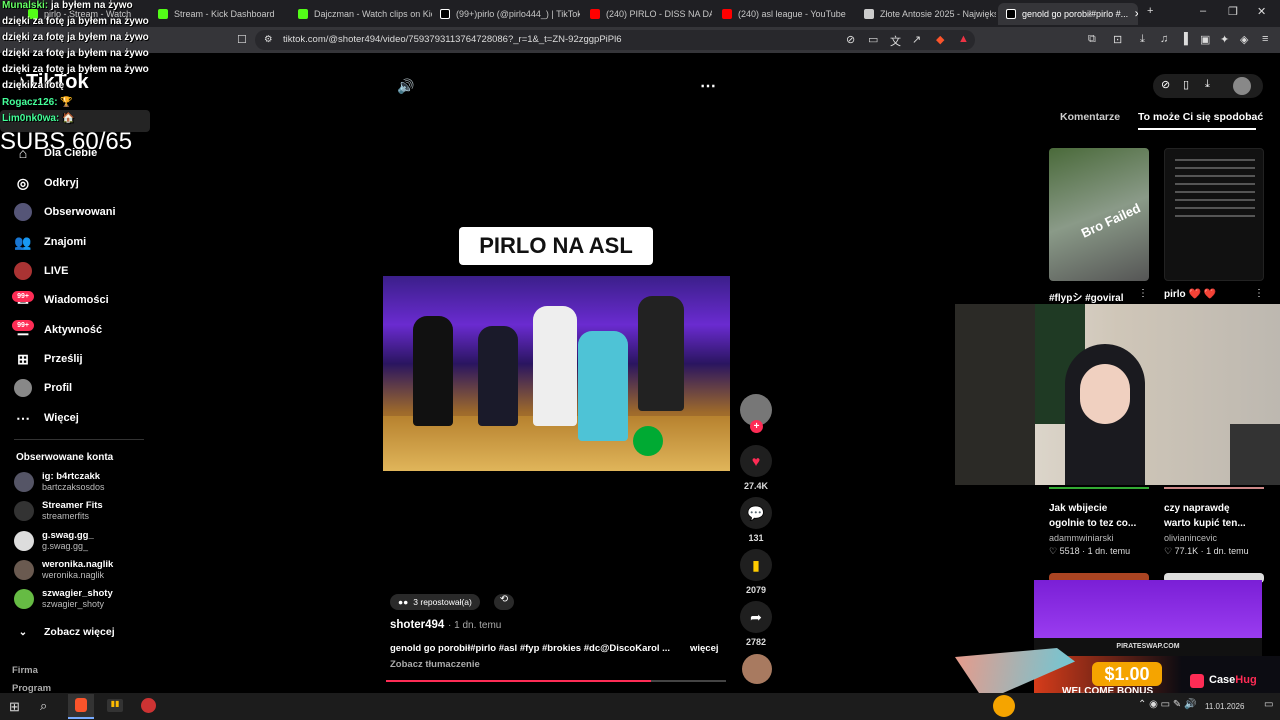 This screenshot has height=720, width=1280. I want to click on sidebar-item-following: Obserwowani, so click(65, 212).